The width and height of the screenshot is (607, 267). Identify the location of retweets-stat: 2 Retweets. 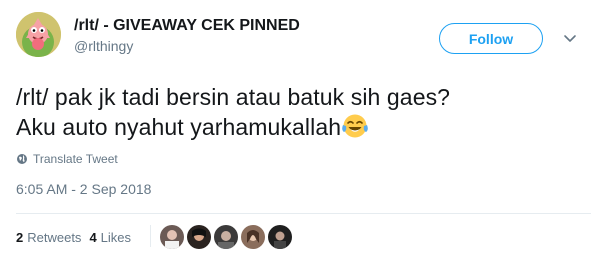
(48, 237).